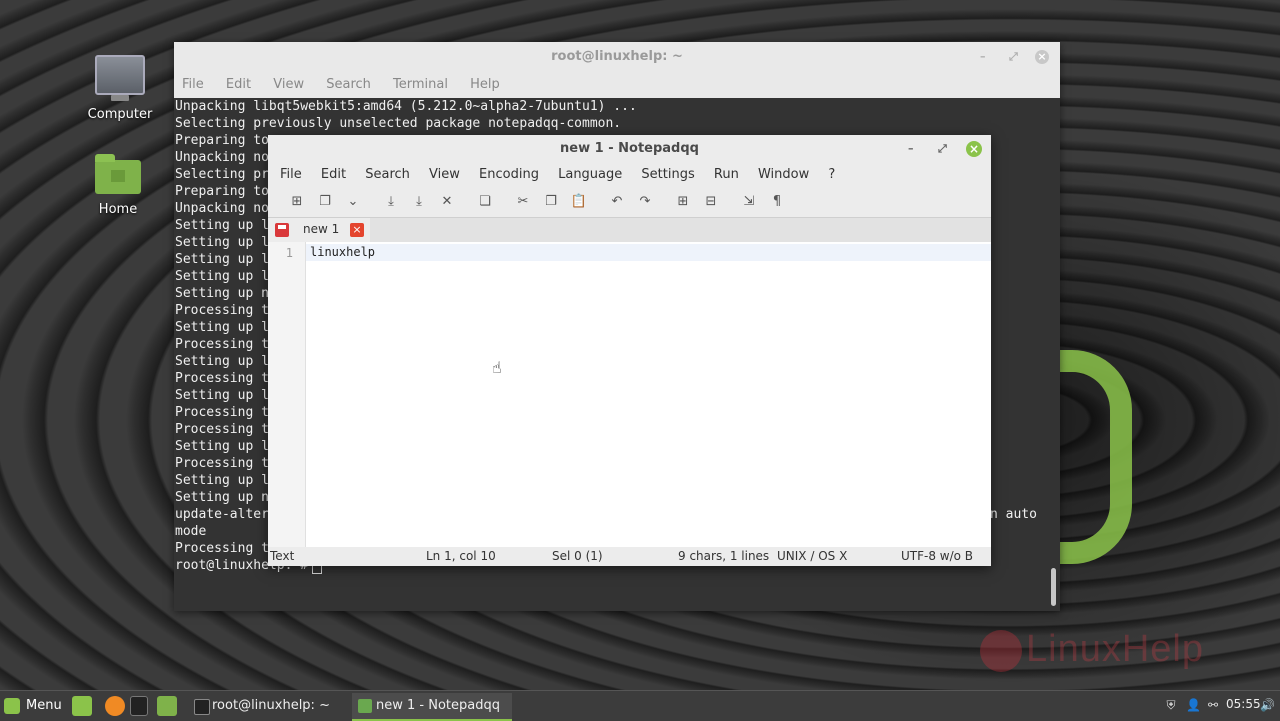 Image resolution: width=1280 pixels, height=721 pixels. What do you see at coordinates (202, 707) in the screenshot?
I see `terminal-task-icon` at bounding box center [202, 707].